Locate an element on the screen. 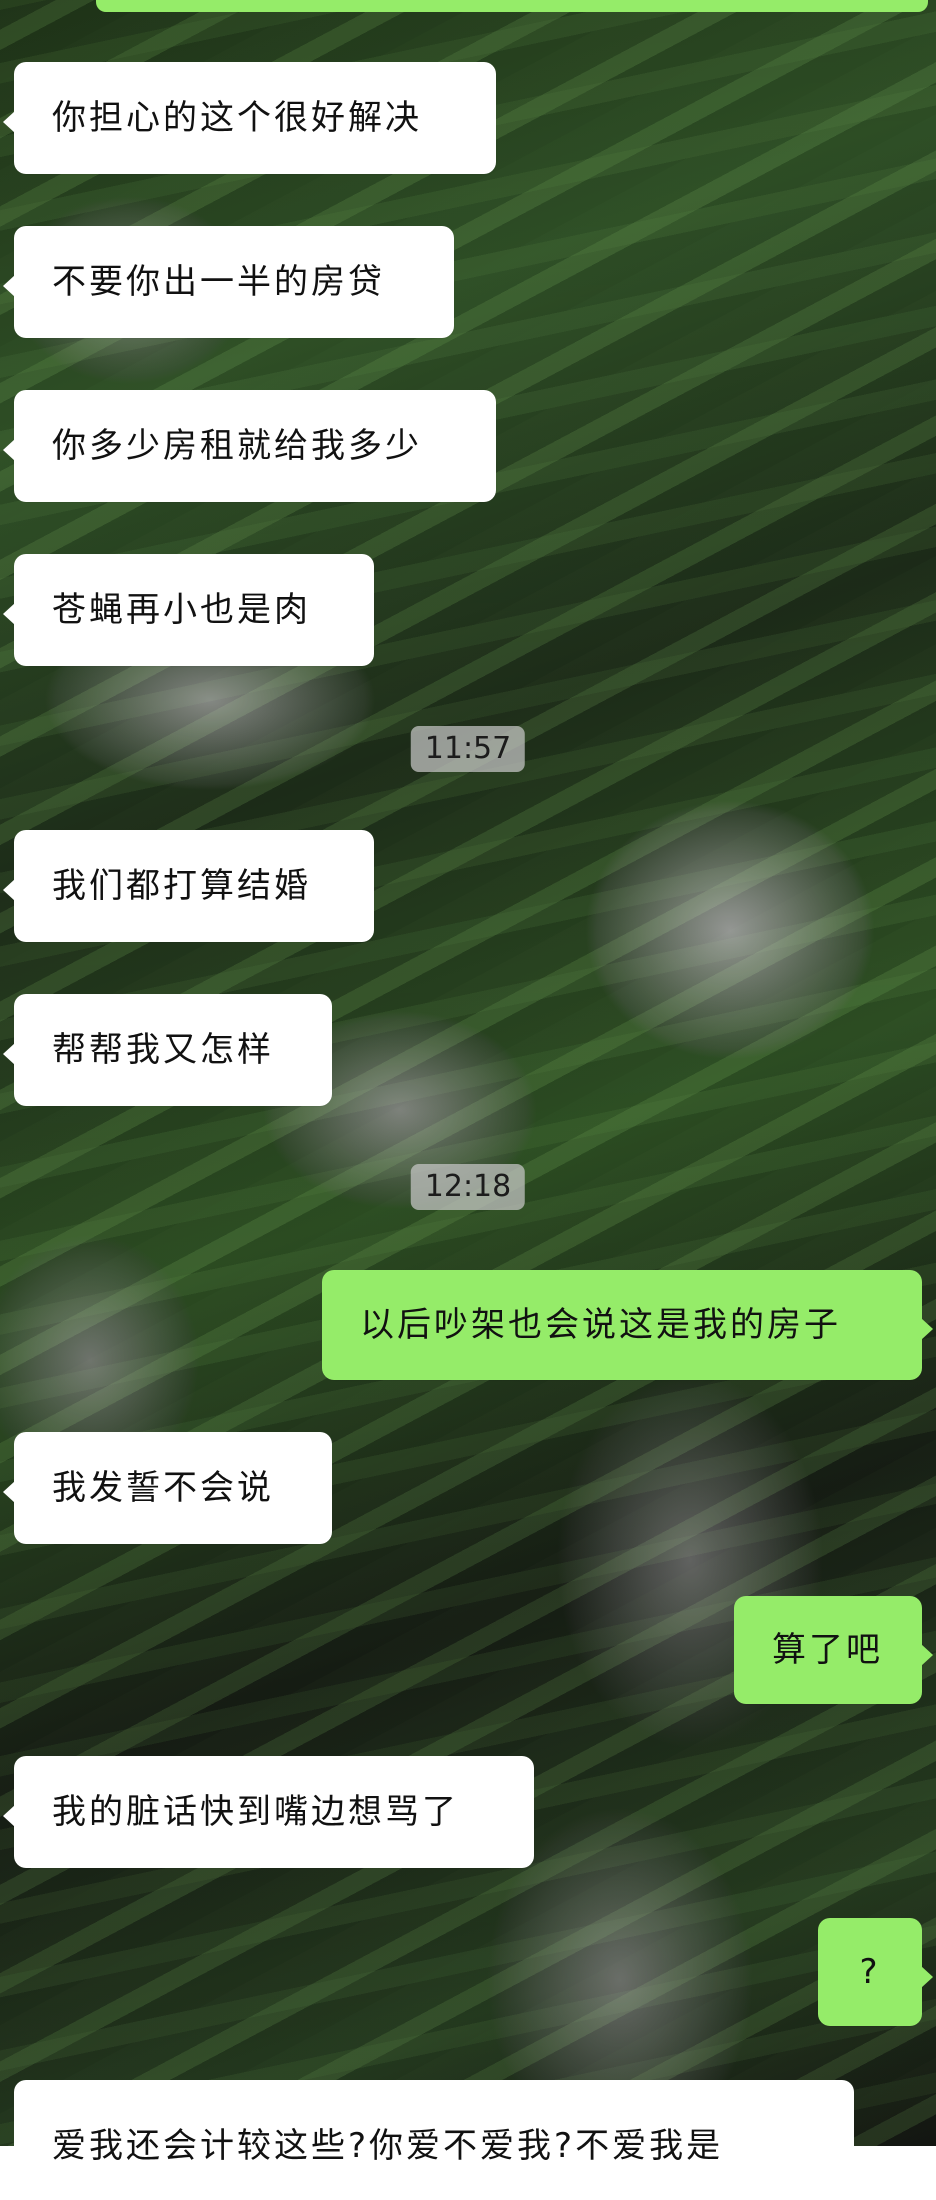 This screenshot has height=2200, width=936. message-bubble-incoming-7: 我发誓不会说 is located at coordinates (167, 1488).